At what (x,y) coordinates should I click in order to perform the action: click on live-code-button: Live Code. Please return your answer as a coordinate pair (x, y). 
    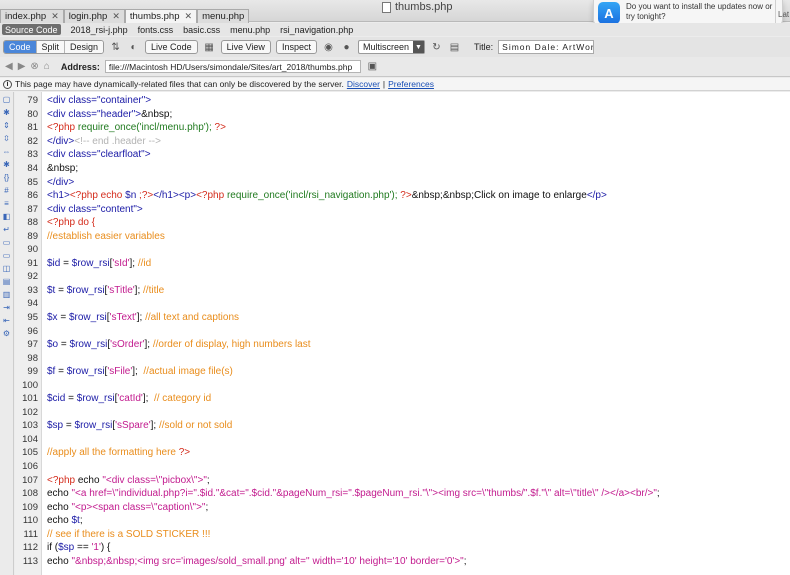
    Looking at the image, I should click on (171, 47).